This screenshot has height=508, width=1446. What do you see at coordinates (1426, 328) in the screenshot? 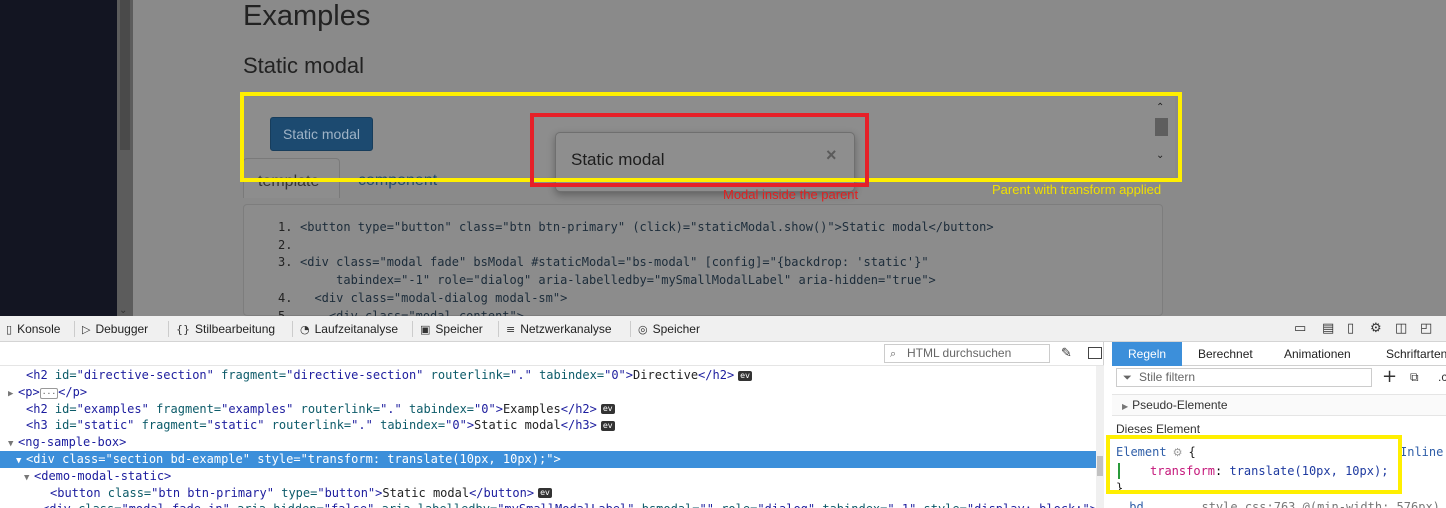
I see `window-icon: ◰` at bounding box center [1426, 328].